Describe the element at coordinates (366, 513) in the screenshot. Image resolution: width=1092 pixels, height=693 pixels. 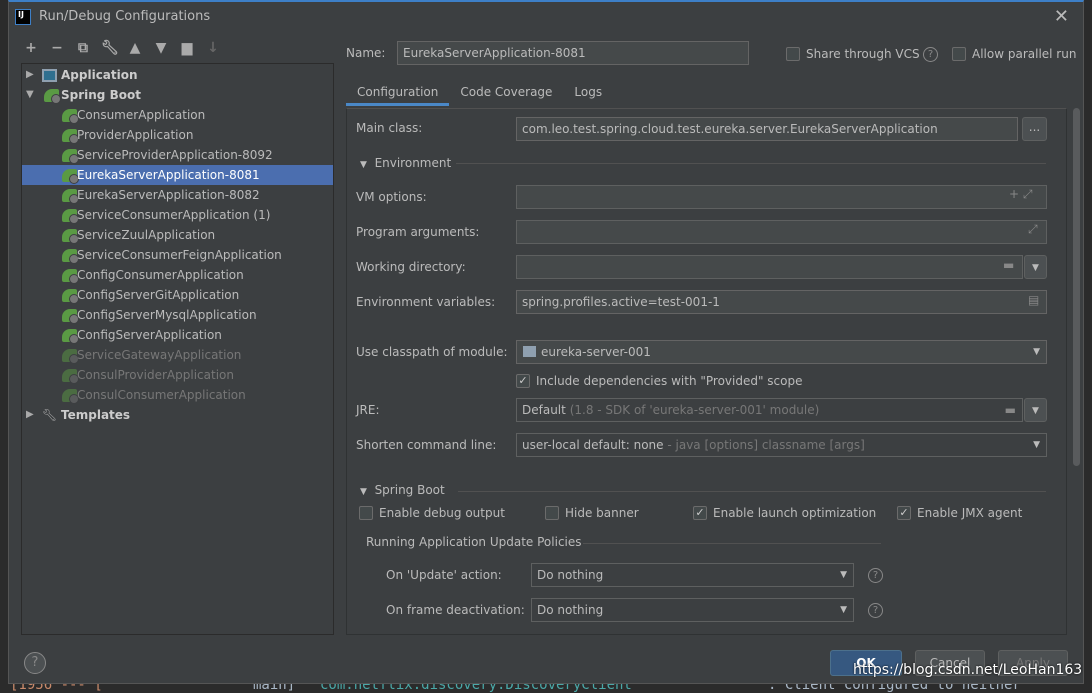
I see `enable-debug-checkbox` at that location.